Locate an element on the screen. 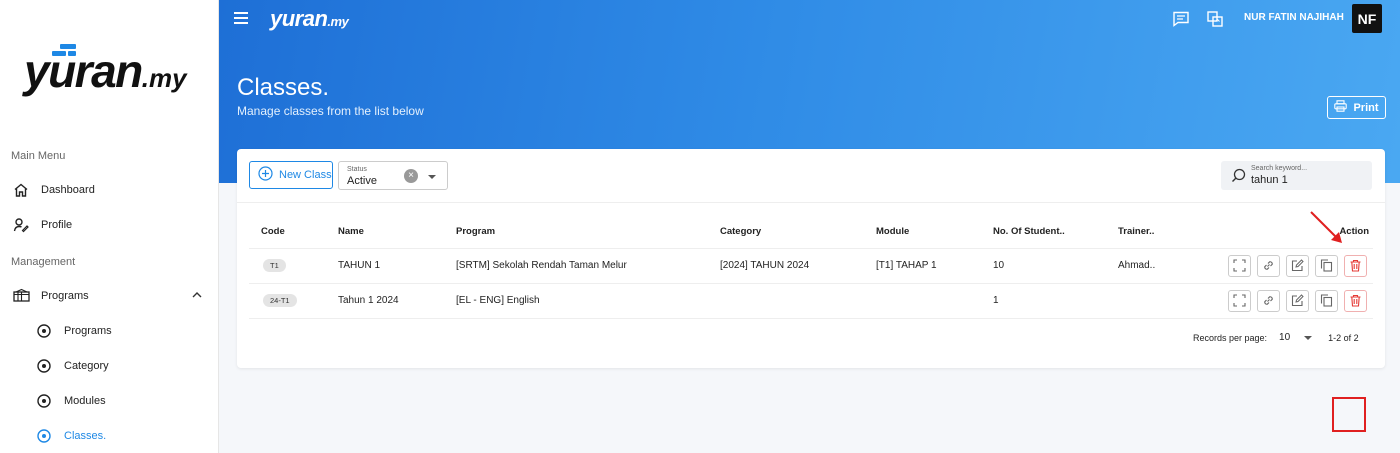 The width and height of the screenshot is (1400, 453). avatar: NF is located at coordinates (1367, 18).